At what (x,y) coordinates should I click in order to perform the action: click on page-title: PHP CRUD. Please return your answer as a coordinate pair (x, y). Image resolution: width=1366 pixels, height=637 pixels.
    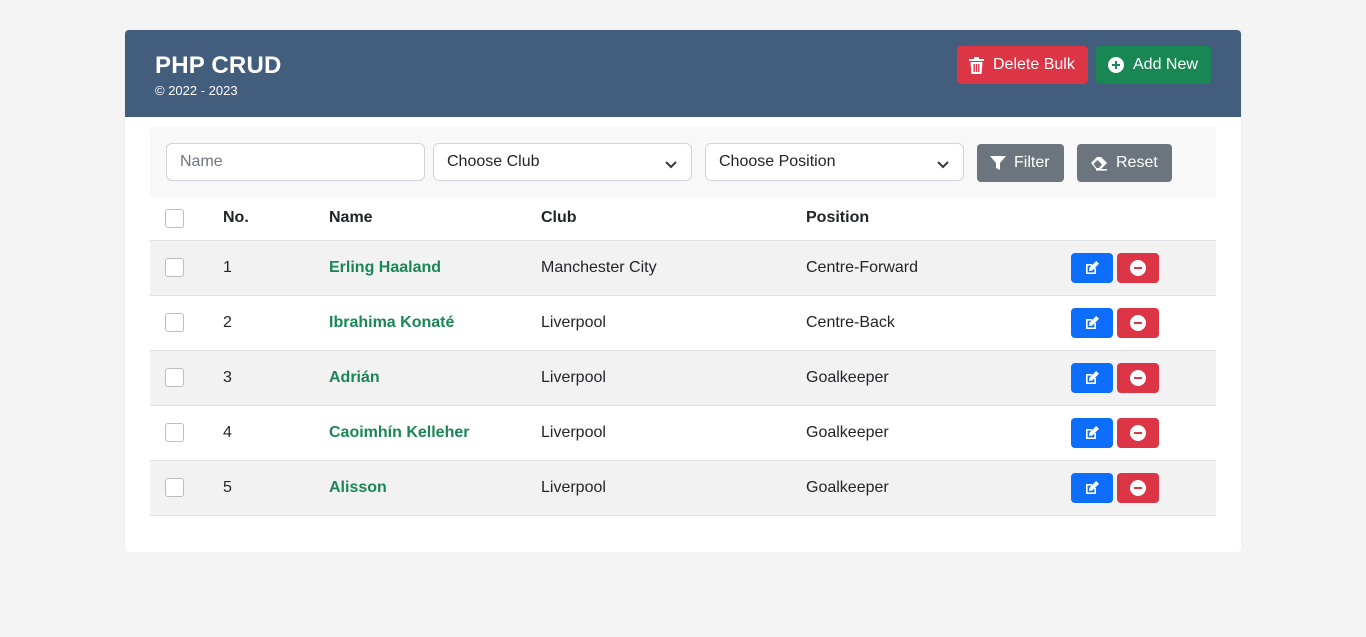
    Looking at the image, I should click on (218, 65).